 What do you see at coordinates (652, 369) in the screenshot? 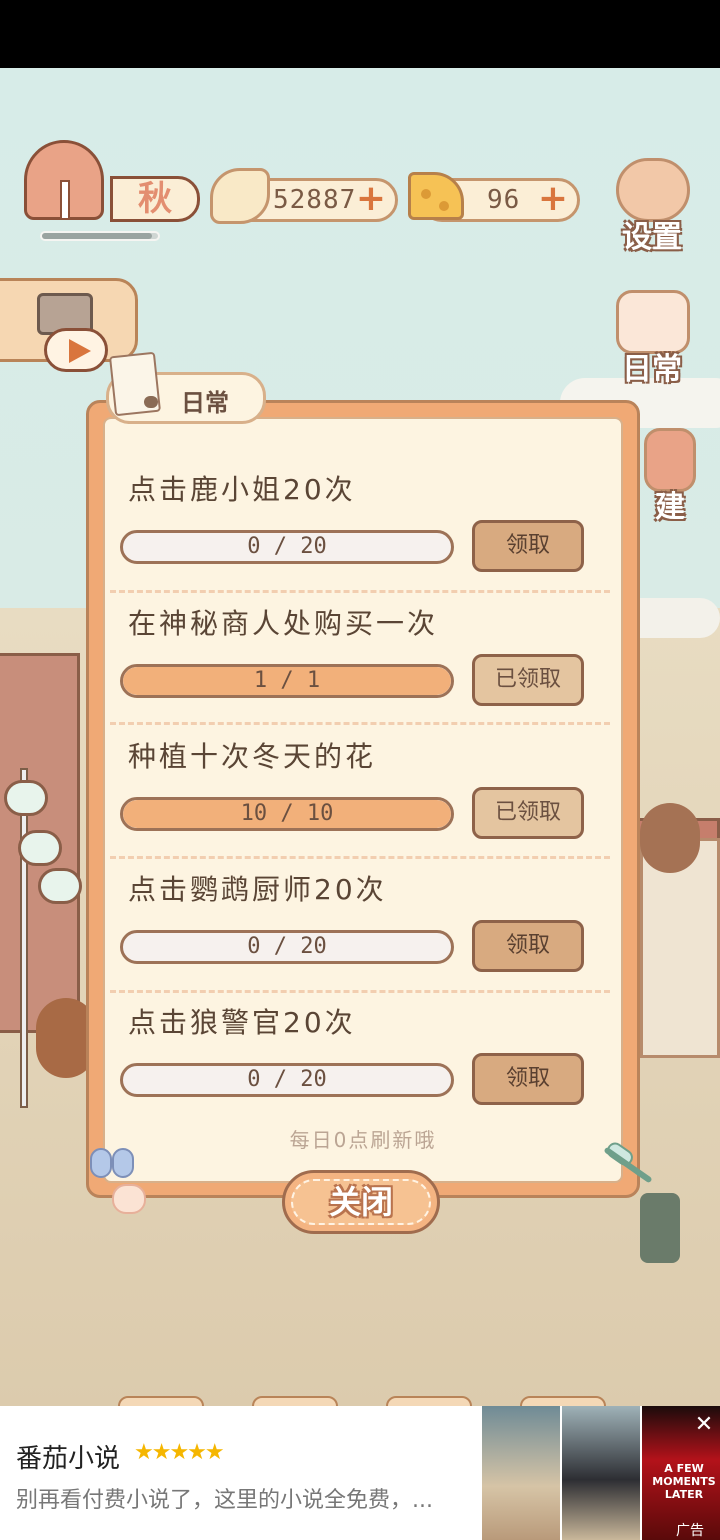
I see `daily-label: 日常` at bounding box center [652, 369].